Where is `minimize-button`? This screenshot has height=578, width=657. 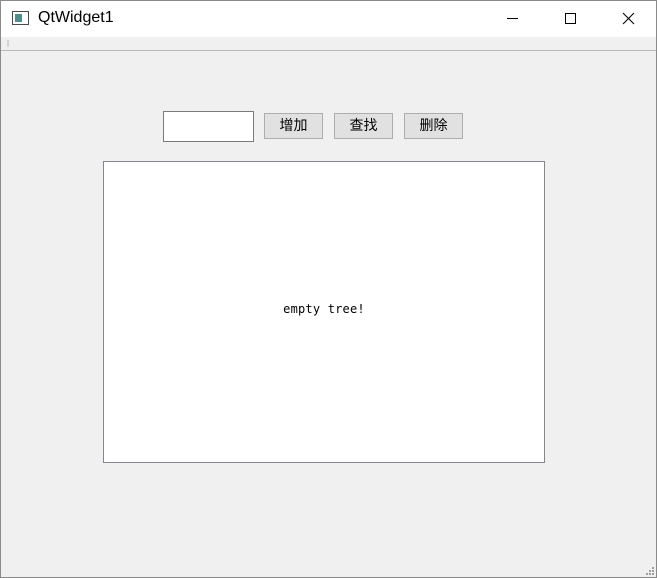
minimize-button is located at coordinates (512, 19).